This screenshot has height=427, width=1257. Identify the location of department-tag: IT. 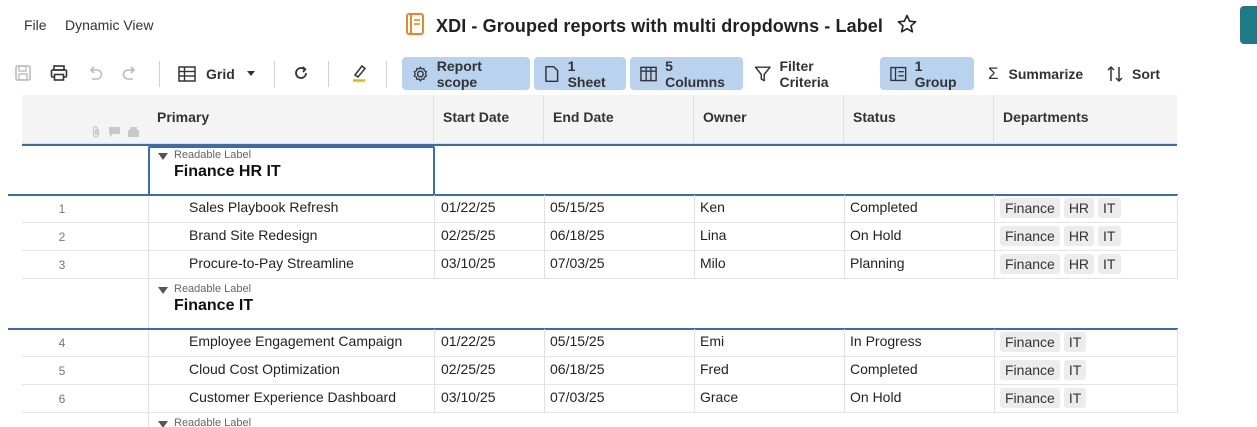
(1075, 342).